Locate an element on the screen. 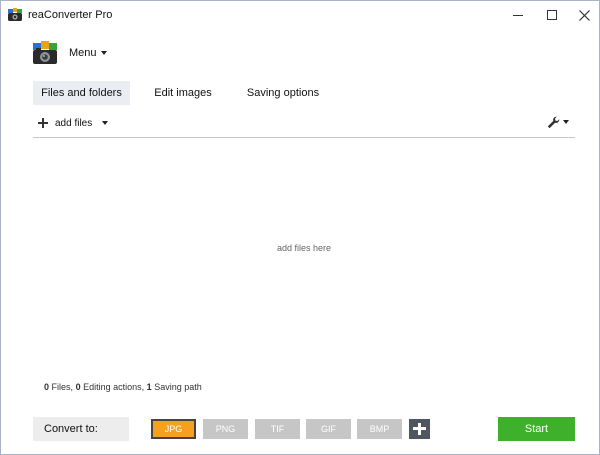 The height and width of the screenshot is (455, 600). settings-button is located at coordinates (558, 122).